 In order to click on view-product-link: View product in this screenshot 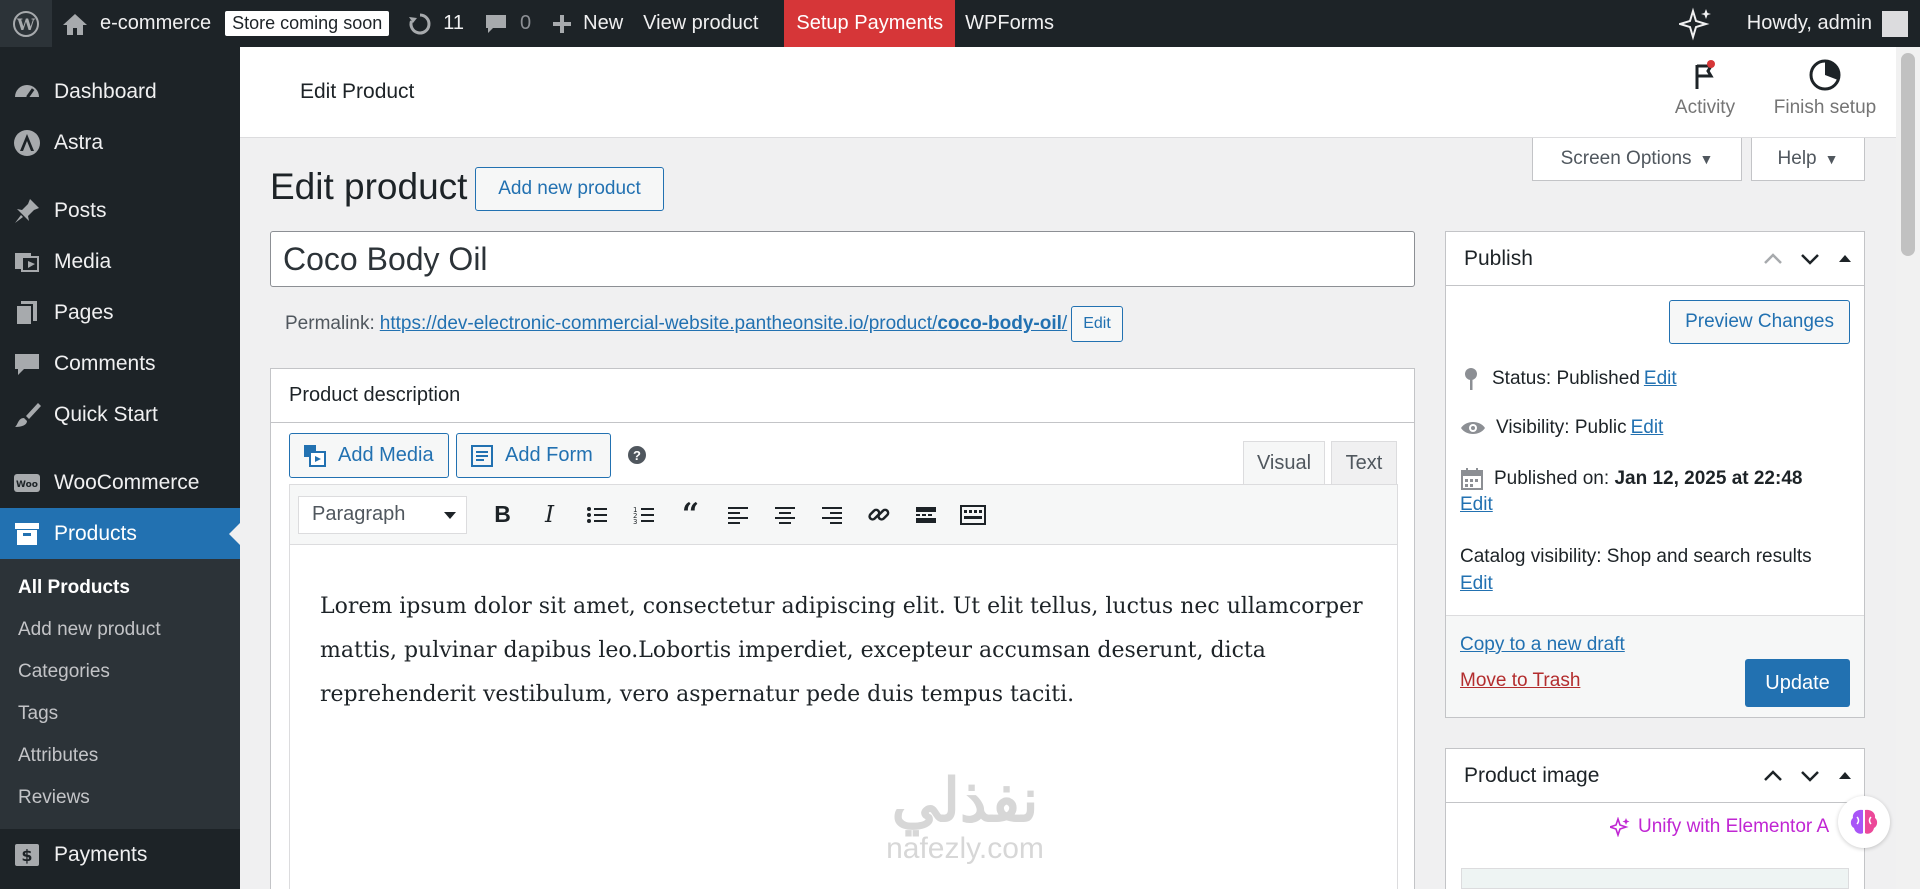, I will do `click(700, 23)`.